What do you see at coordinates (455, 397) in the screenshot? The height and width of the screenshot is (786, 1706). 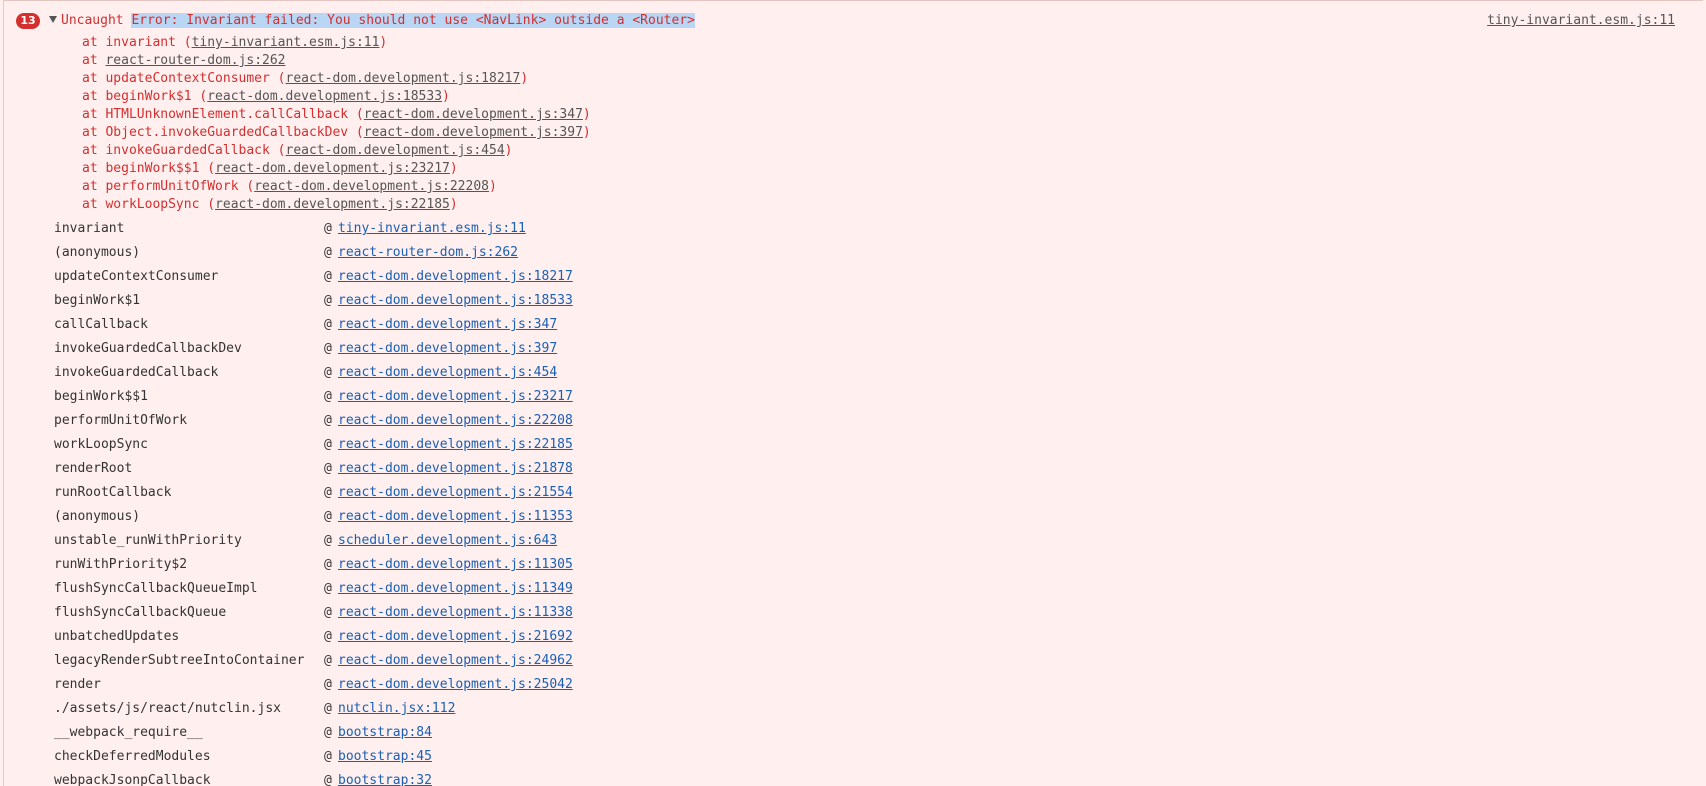 I see `frame-source-link: react-dom.development.js:23217` at bounding box center [455, 397].